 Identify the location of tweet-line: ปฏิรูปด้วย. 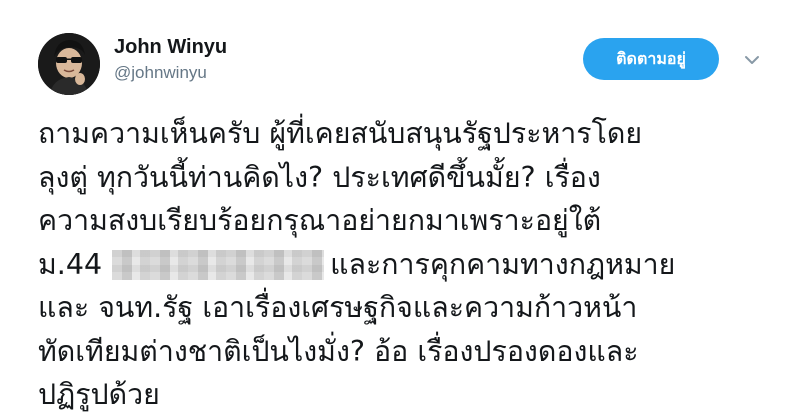
(99, 394).